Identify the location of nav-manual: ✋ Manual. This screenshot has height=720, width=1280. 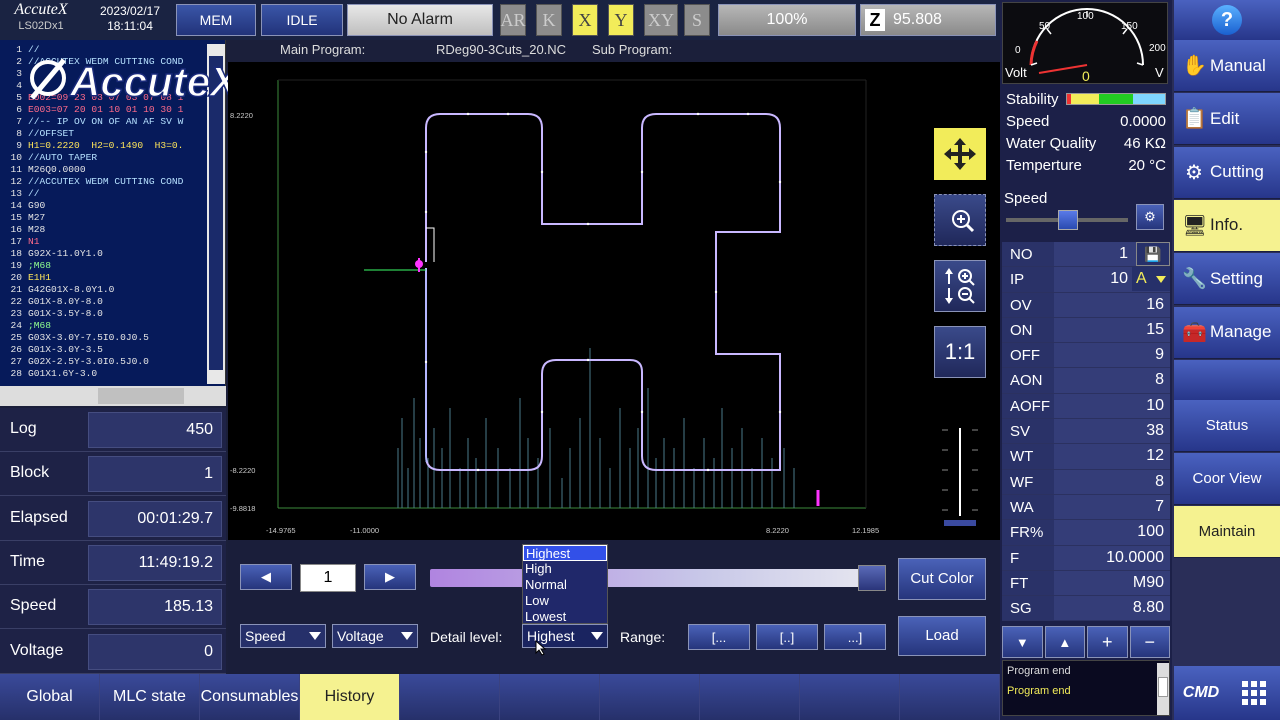
(1227, 66).